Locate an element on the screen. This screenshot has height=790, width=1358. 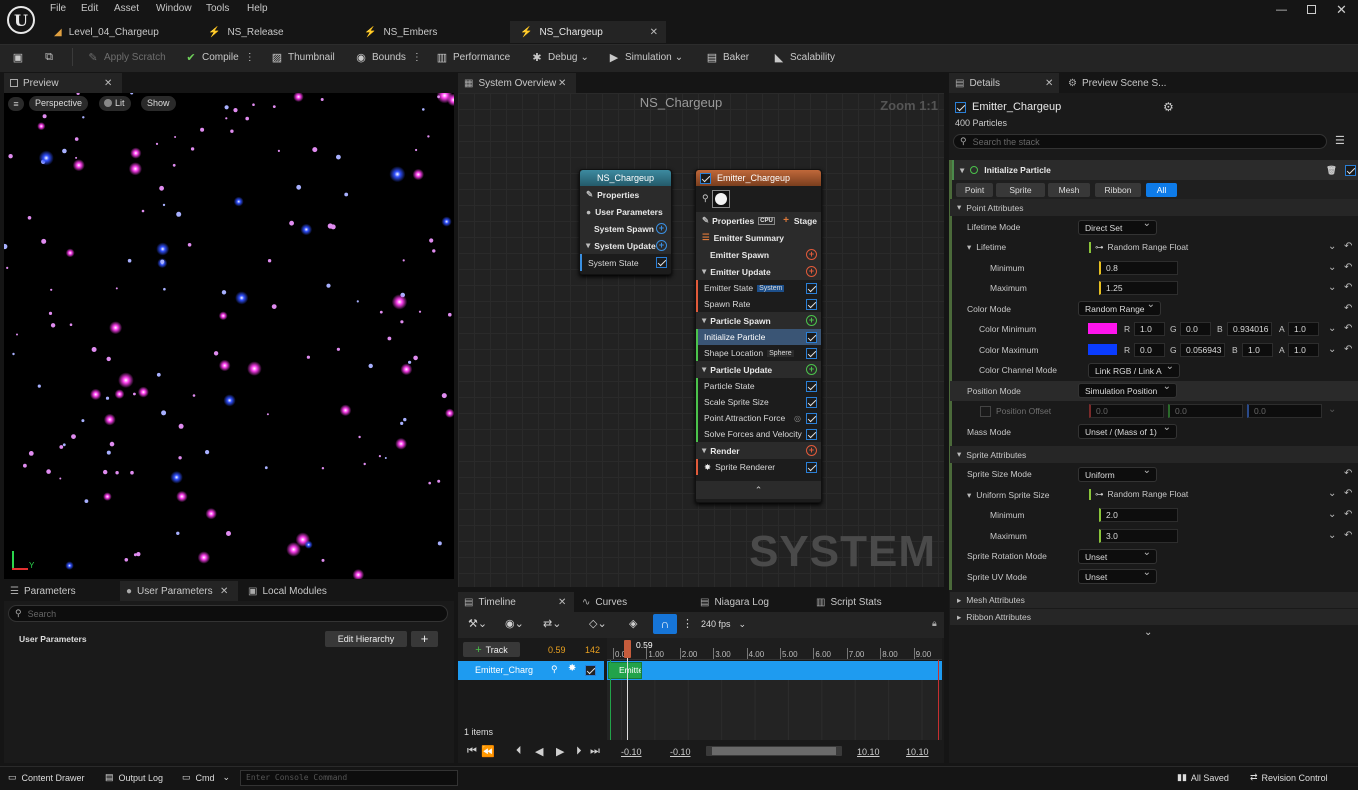
output-log-button: ▤ Output Log is located at coordinates (134, 777).